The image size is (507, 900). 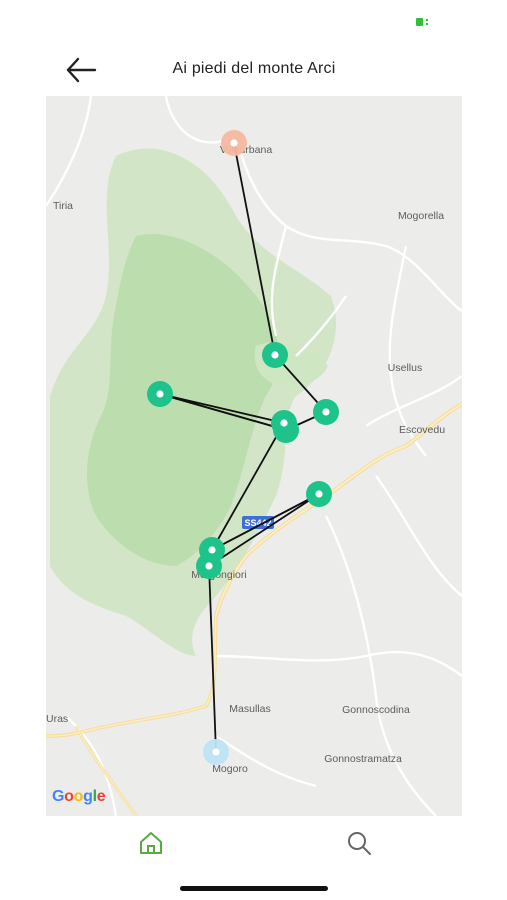 I want to click on google-logo-text: Google, so click(x=79, y=796).